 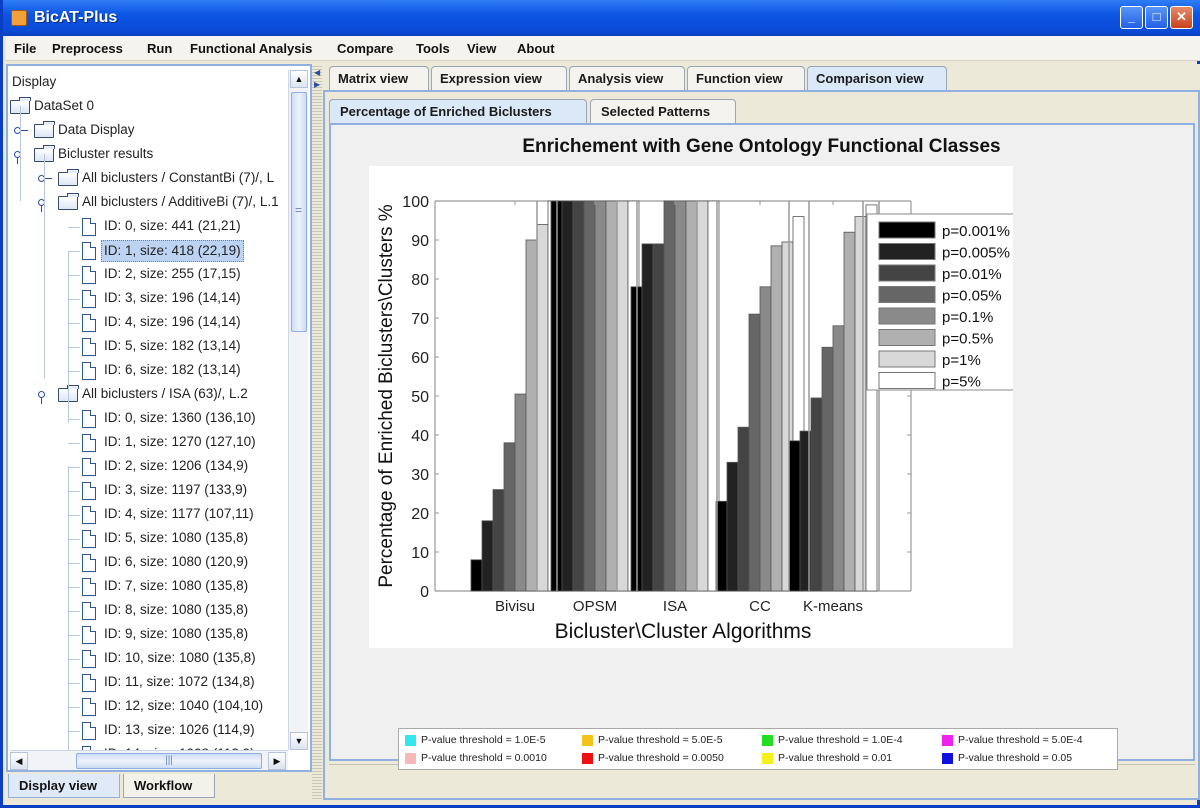 I want to click on scroll-up-arrow-icon: ▲, so click(x=299, y=79).